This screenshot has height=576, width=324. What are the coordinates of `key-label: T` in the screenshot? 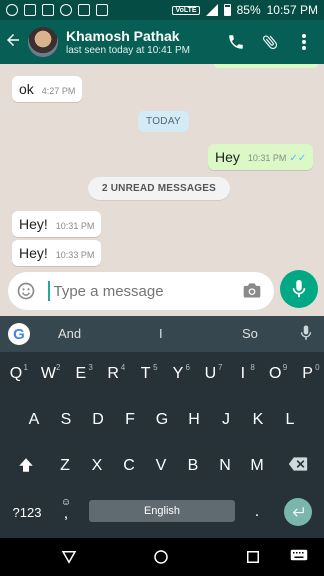 It's located at (145, 373).